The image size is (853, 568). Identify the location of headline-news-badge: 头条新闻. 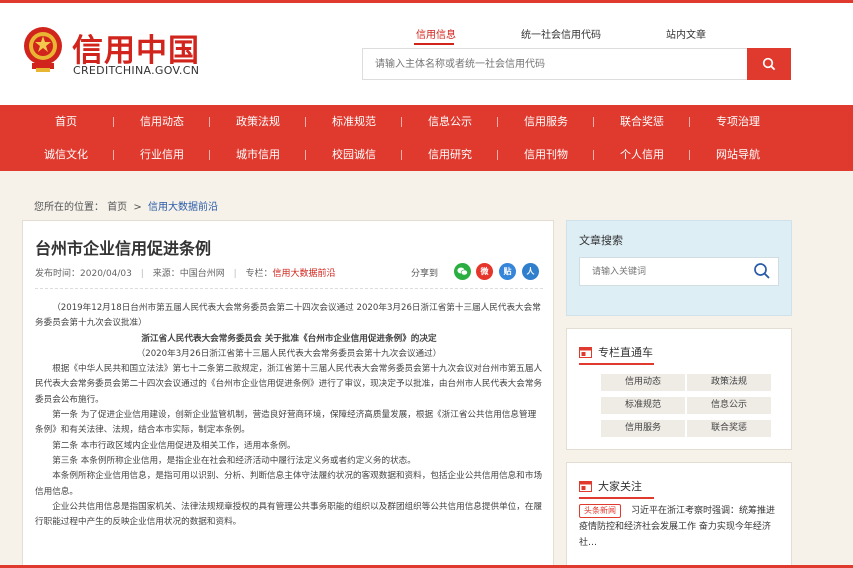
(600, 511).